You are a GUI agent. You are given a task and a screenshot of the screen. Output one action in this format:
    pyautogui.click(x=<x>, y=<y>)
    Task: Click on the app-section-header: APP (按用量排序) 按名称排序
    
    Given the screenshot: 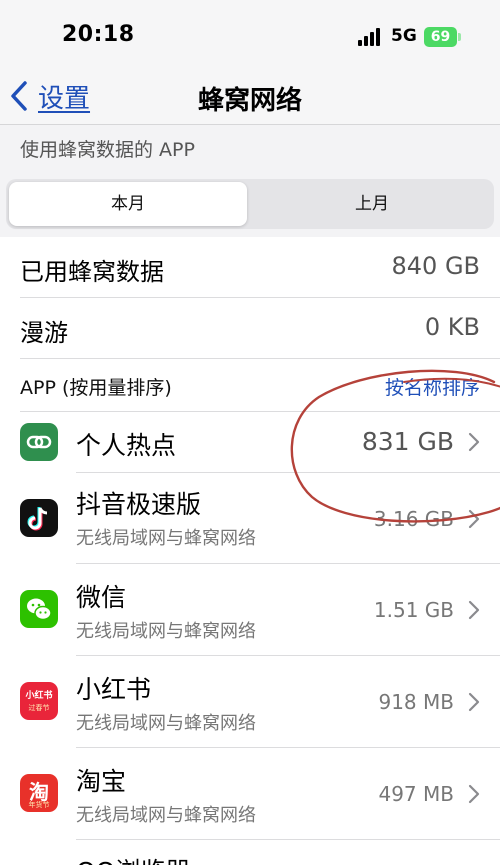 What is the action you would take?
    pyautogui.click(x=250, y=385)
    